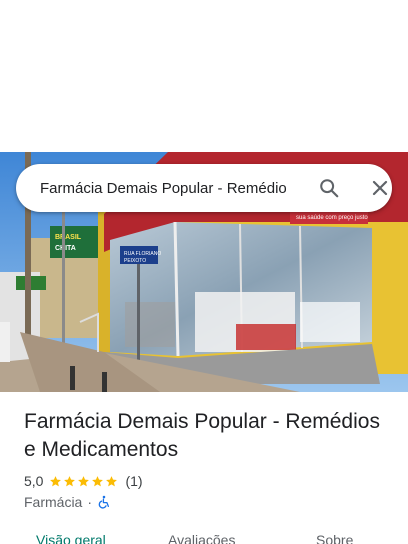 Image resolution: width=408 pixels, height=544 pixels. I want to click on tab-bar: Visão geral Avaliações Sobre, so click(204, 537).